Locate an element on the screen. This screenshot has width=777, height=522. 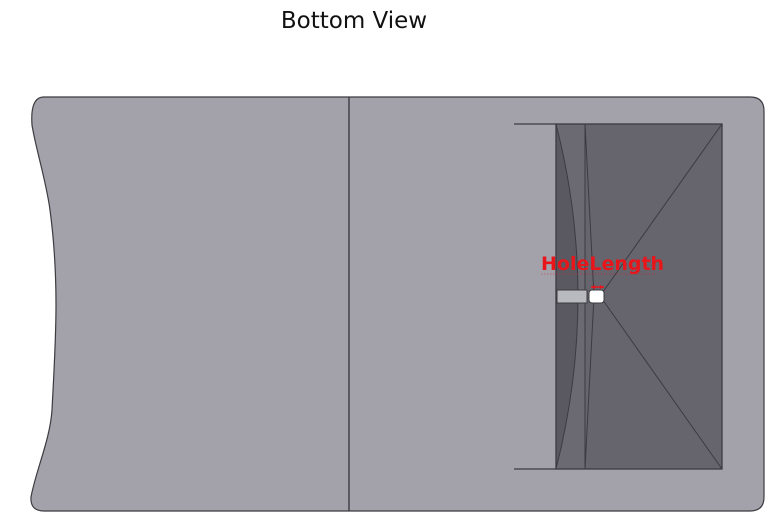
dimension-label: HoleLength is located at coordinates (602, 264).